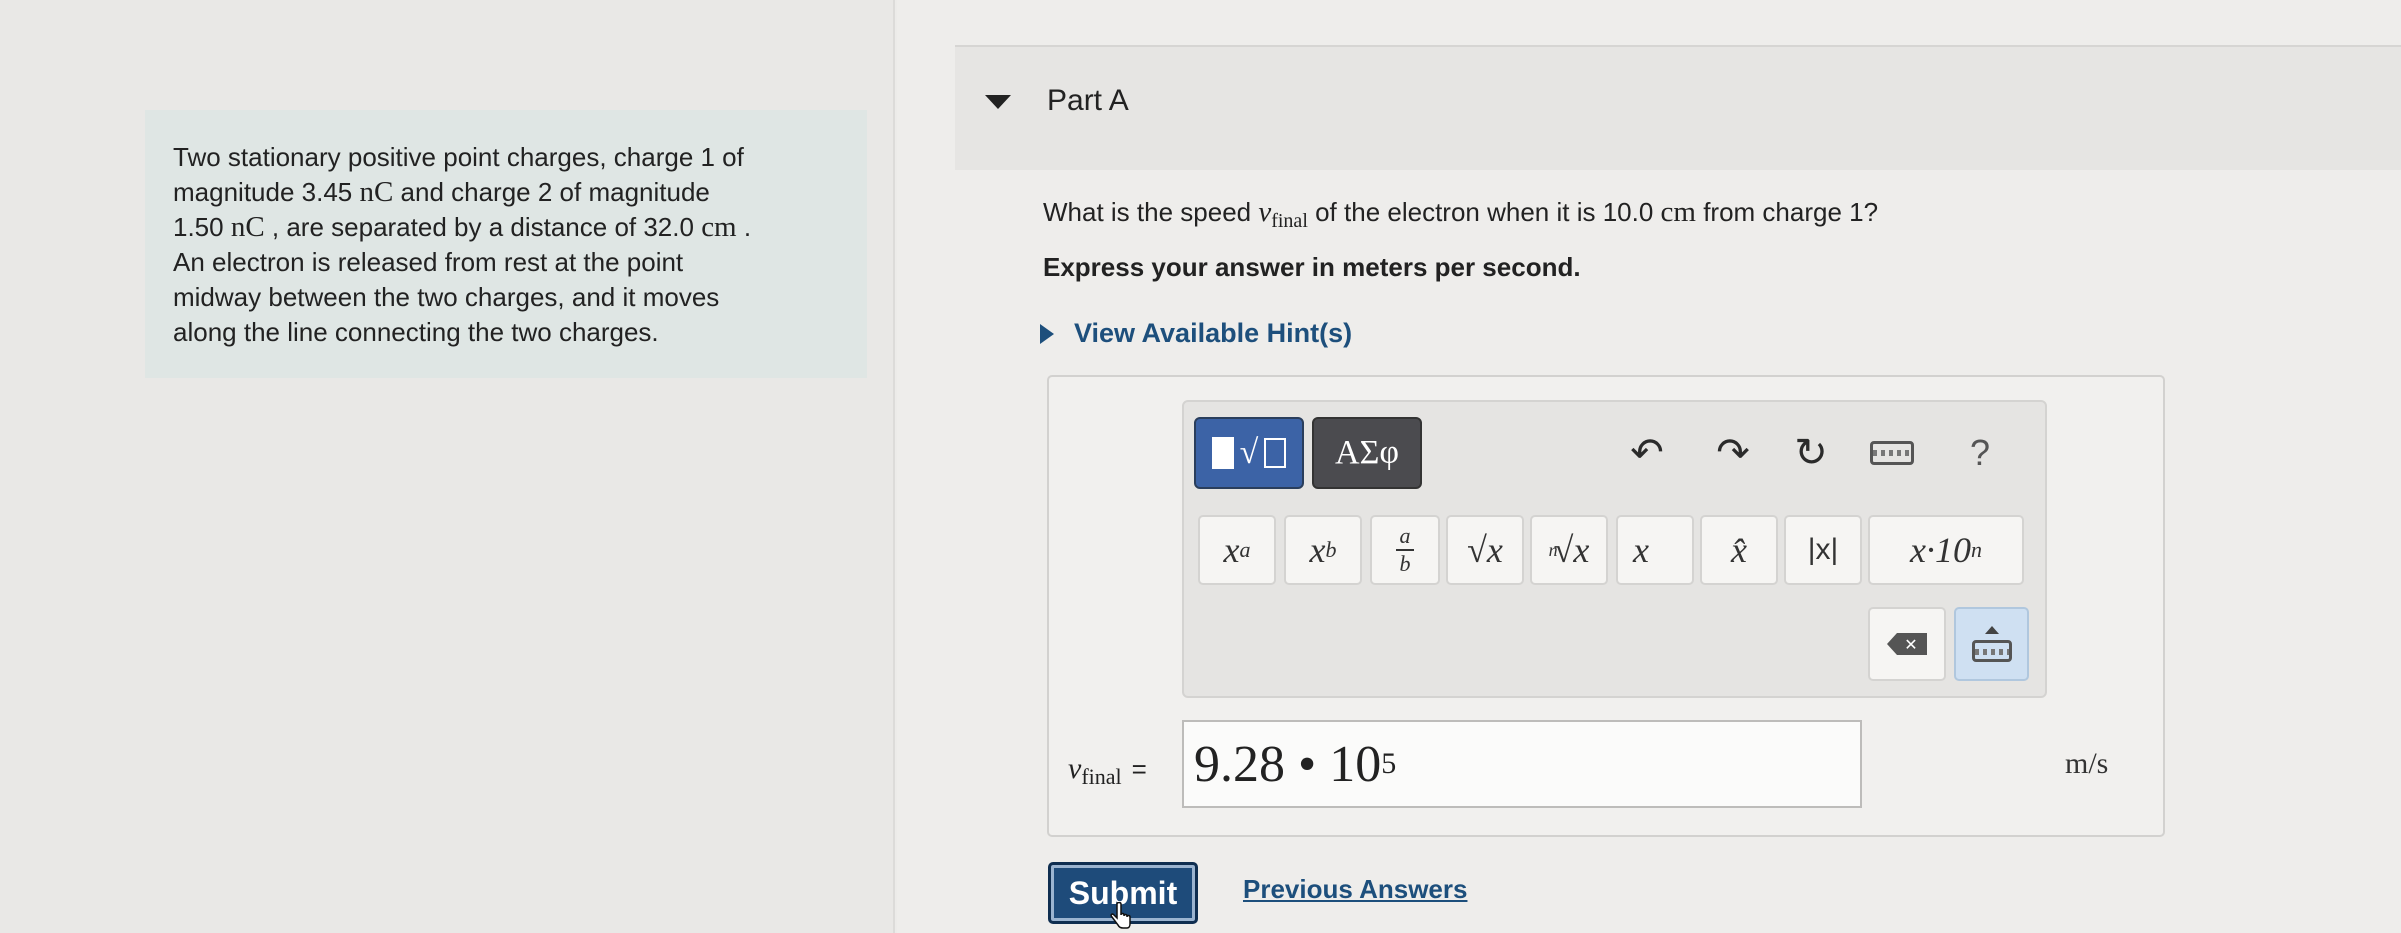 The image size is (2401, 933). What do you see at coordinates (1323, 550) in the screenshot?
I see `subscript-key: xb` at bounding box center [1323, 550].